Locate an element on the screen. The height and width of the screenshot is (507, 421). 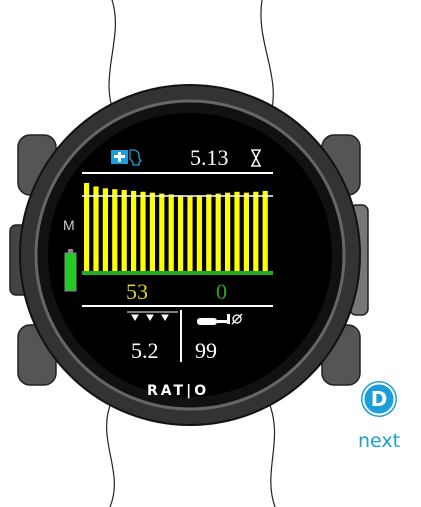
brand-logo: RAT|O is located at coordinates (178, 391).